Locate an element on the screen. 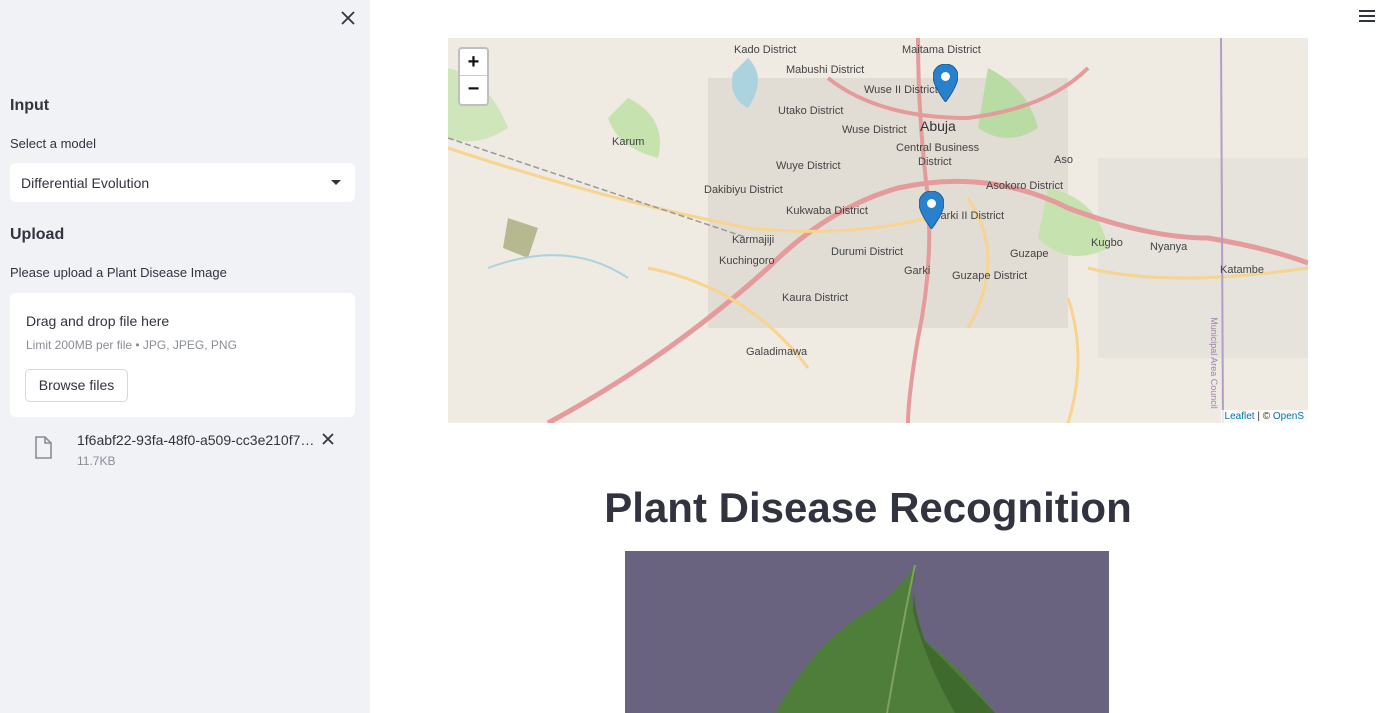 The width and height of the screenshot is (1388, 713). zoom-out-button: − is located at coordinates (473, 89).